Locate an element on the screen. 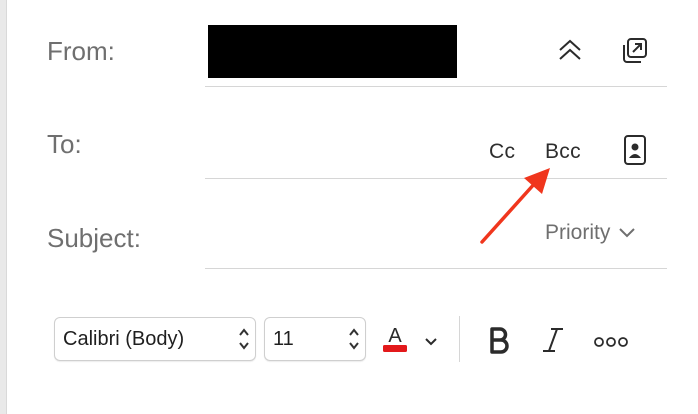  font-size-select: 11 is located at coordinates (315, 339).